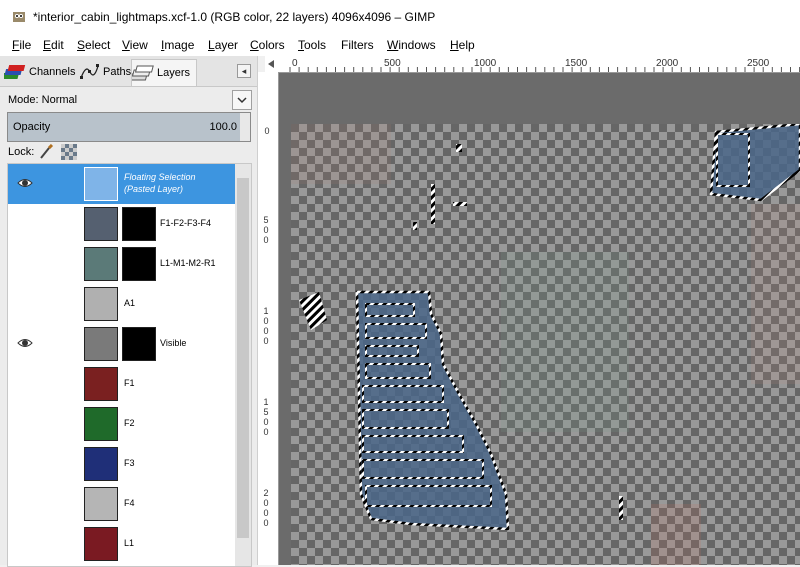  Describe the element at coordinates (121, 304) in the screenshot. I see `layer-row: A1` at that location.